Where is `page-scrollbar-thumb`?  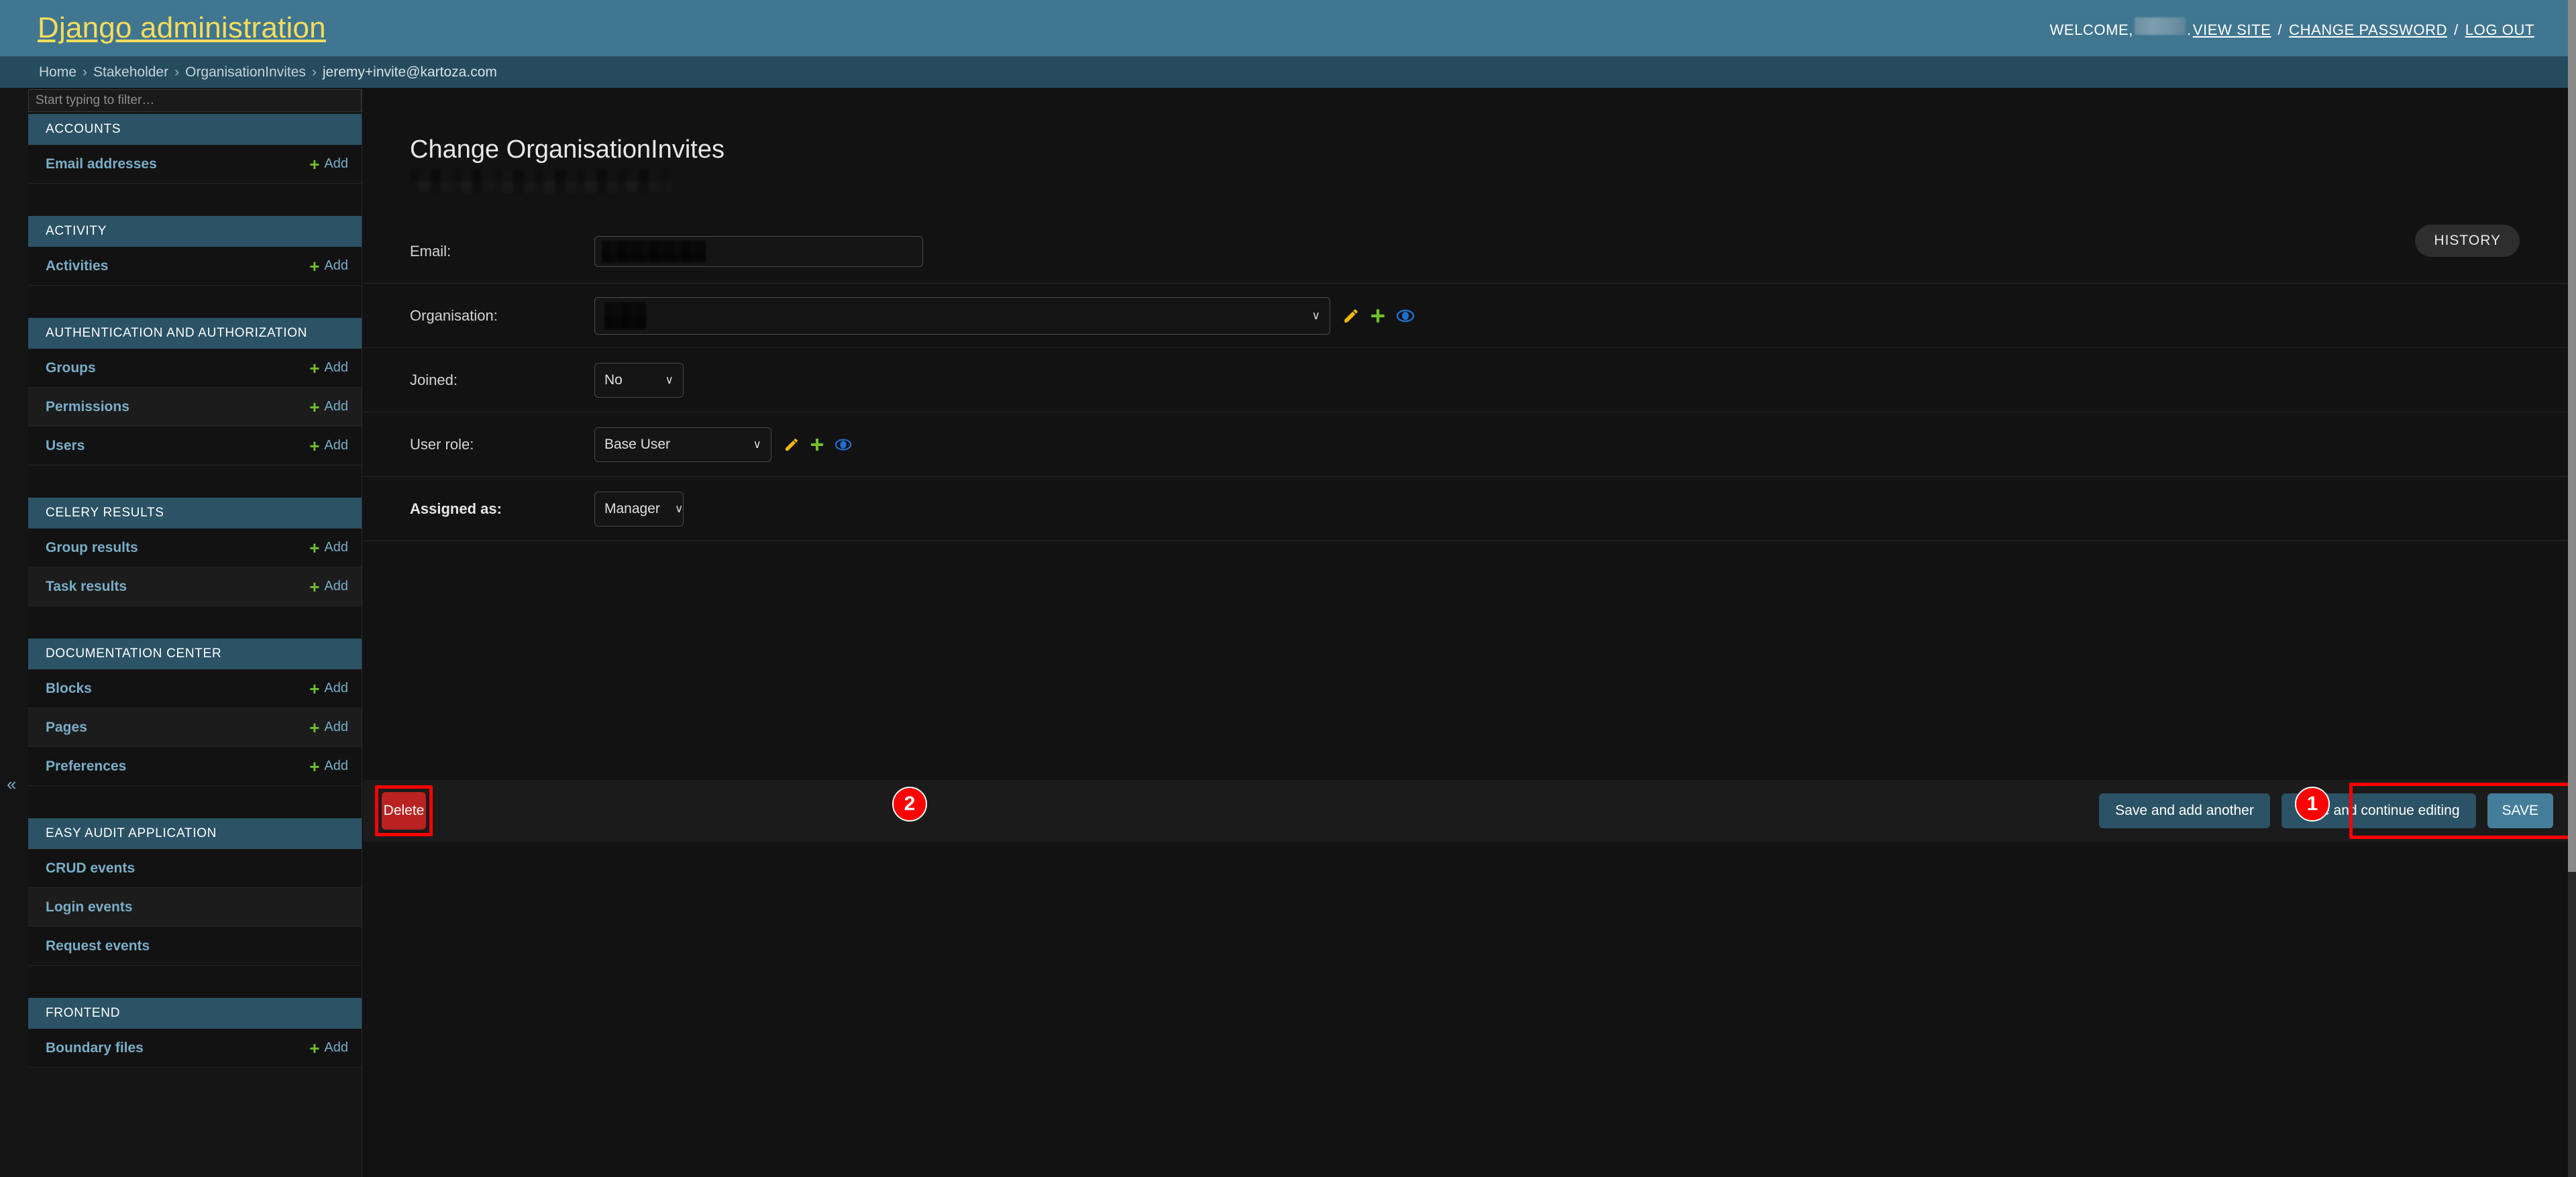
page-scrollbar-thumb is located at coordinates (2572, 436).